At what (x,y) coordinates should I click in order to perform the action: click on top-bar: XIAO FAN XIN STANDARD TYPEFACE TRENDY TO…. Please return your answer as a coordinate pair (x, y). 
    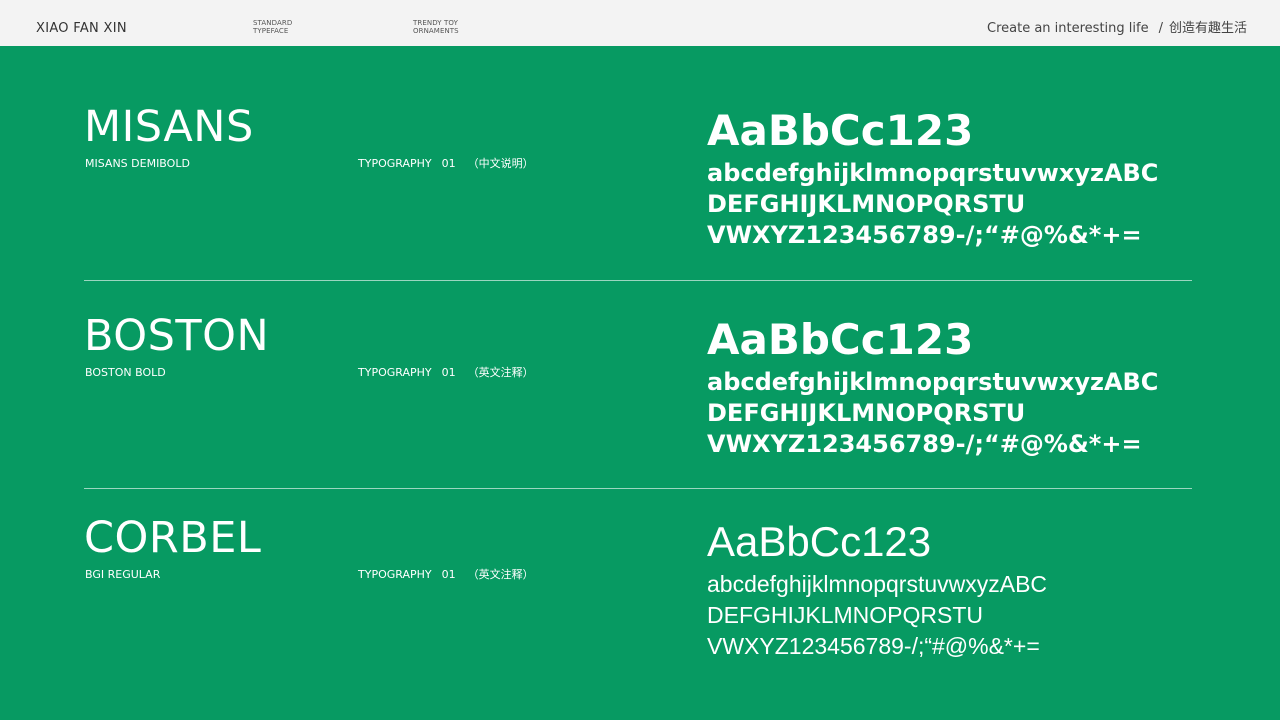
    Looking at the image, I should click on (640, 23).